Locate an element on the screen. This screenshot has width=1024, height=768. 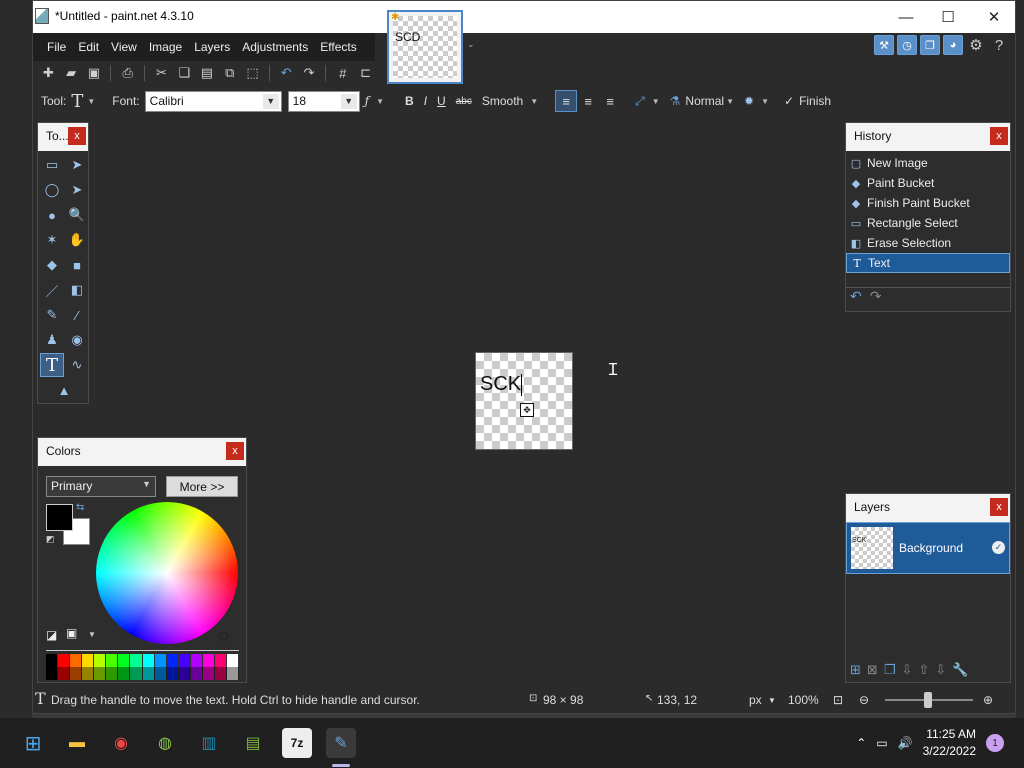
chrome-icon: ◉ is located at coordinates (121, 743).